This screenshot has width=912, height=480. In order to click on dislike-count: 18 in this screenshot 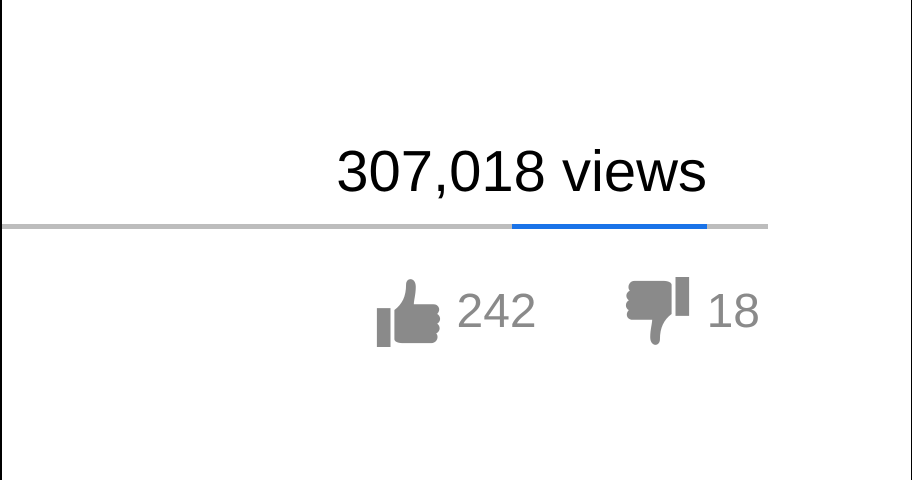, I will do `click(733, 312)`.